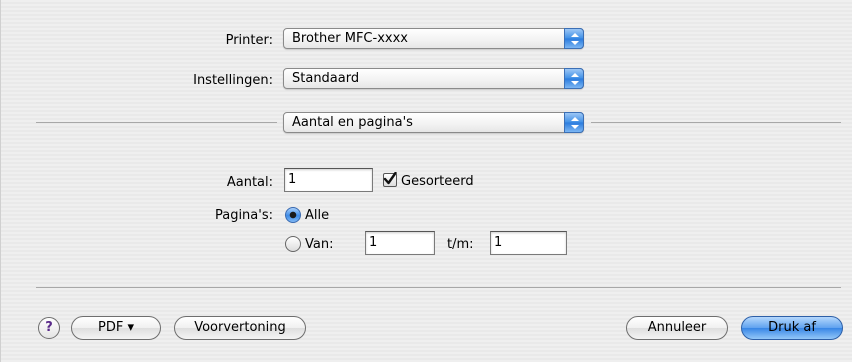  Describe the element at coordinates (433, 122) in the screenshot. I see `panel-popup: Aantal en pagina's` at that location.